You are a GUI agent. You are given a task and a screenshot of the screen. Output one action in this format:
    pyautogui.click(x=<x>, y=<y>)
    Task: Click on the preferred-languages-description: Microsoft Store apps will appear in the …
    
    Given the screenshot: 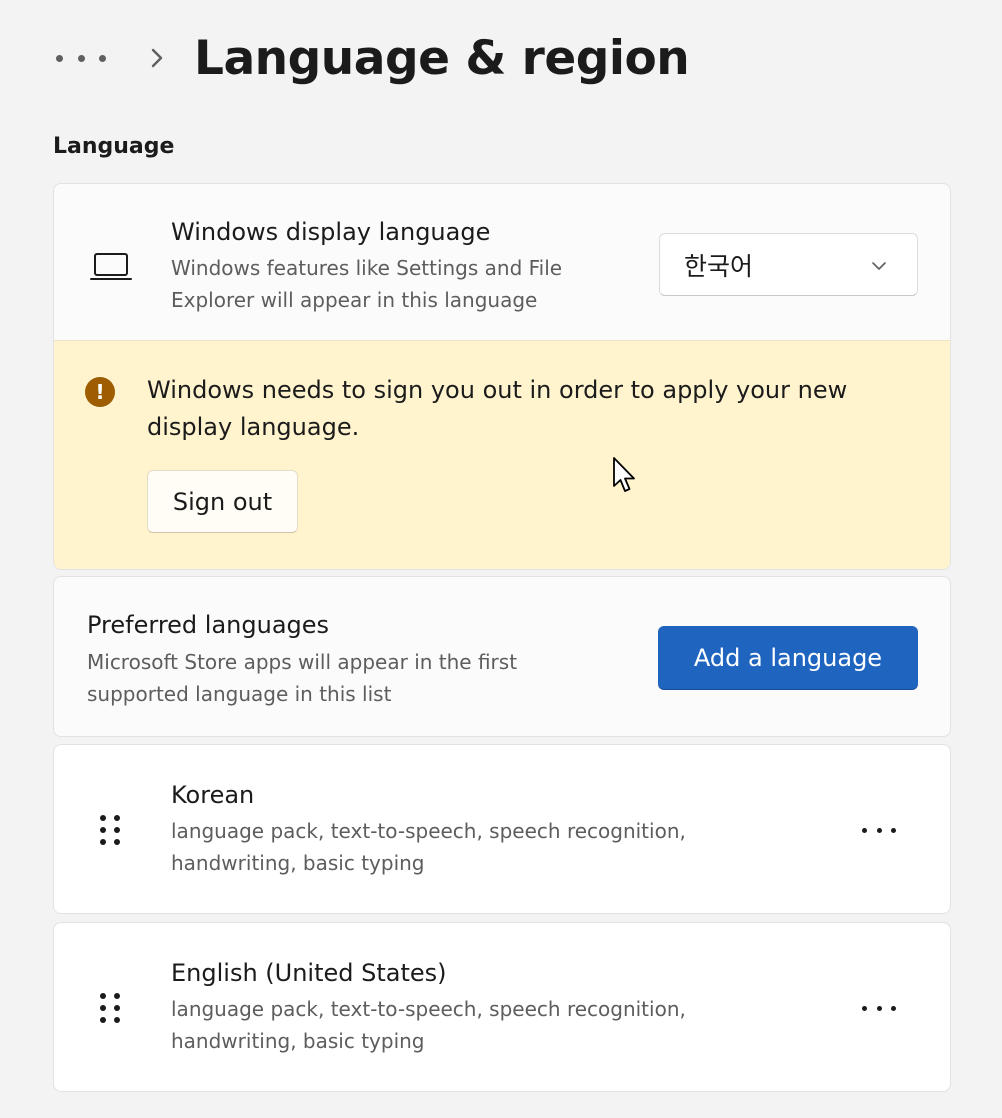 What is the action you would take?
    pyautogui.click(x=302, y=678)
    